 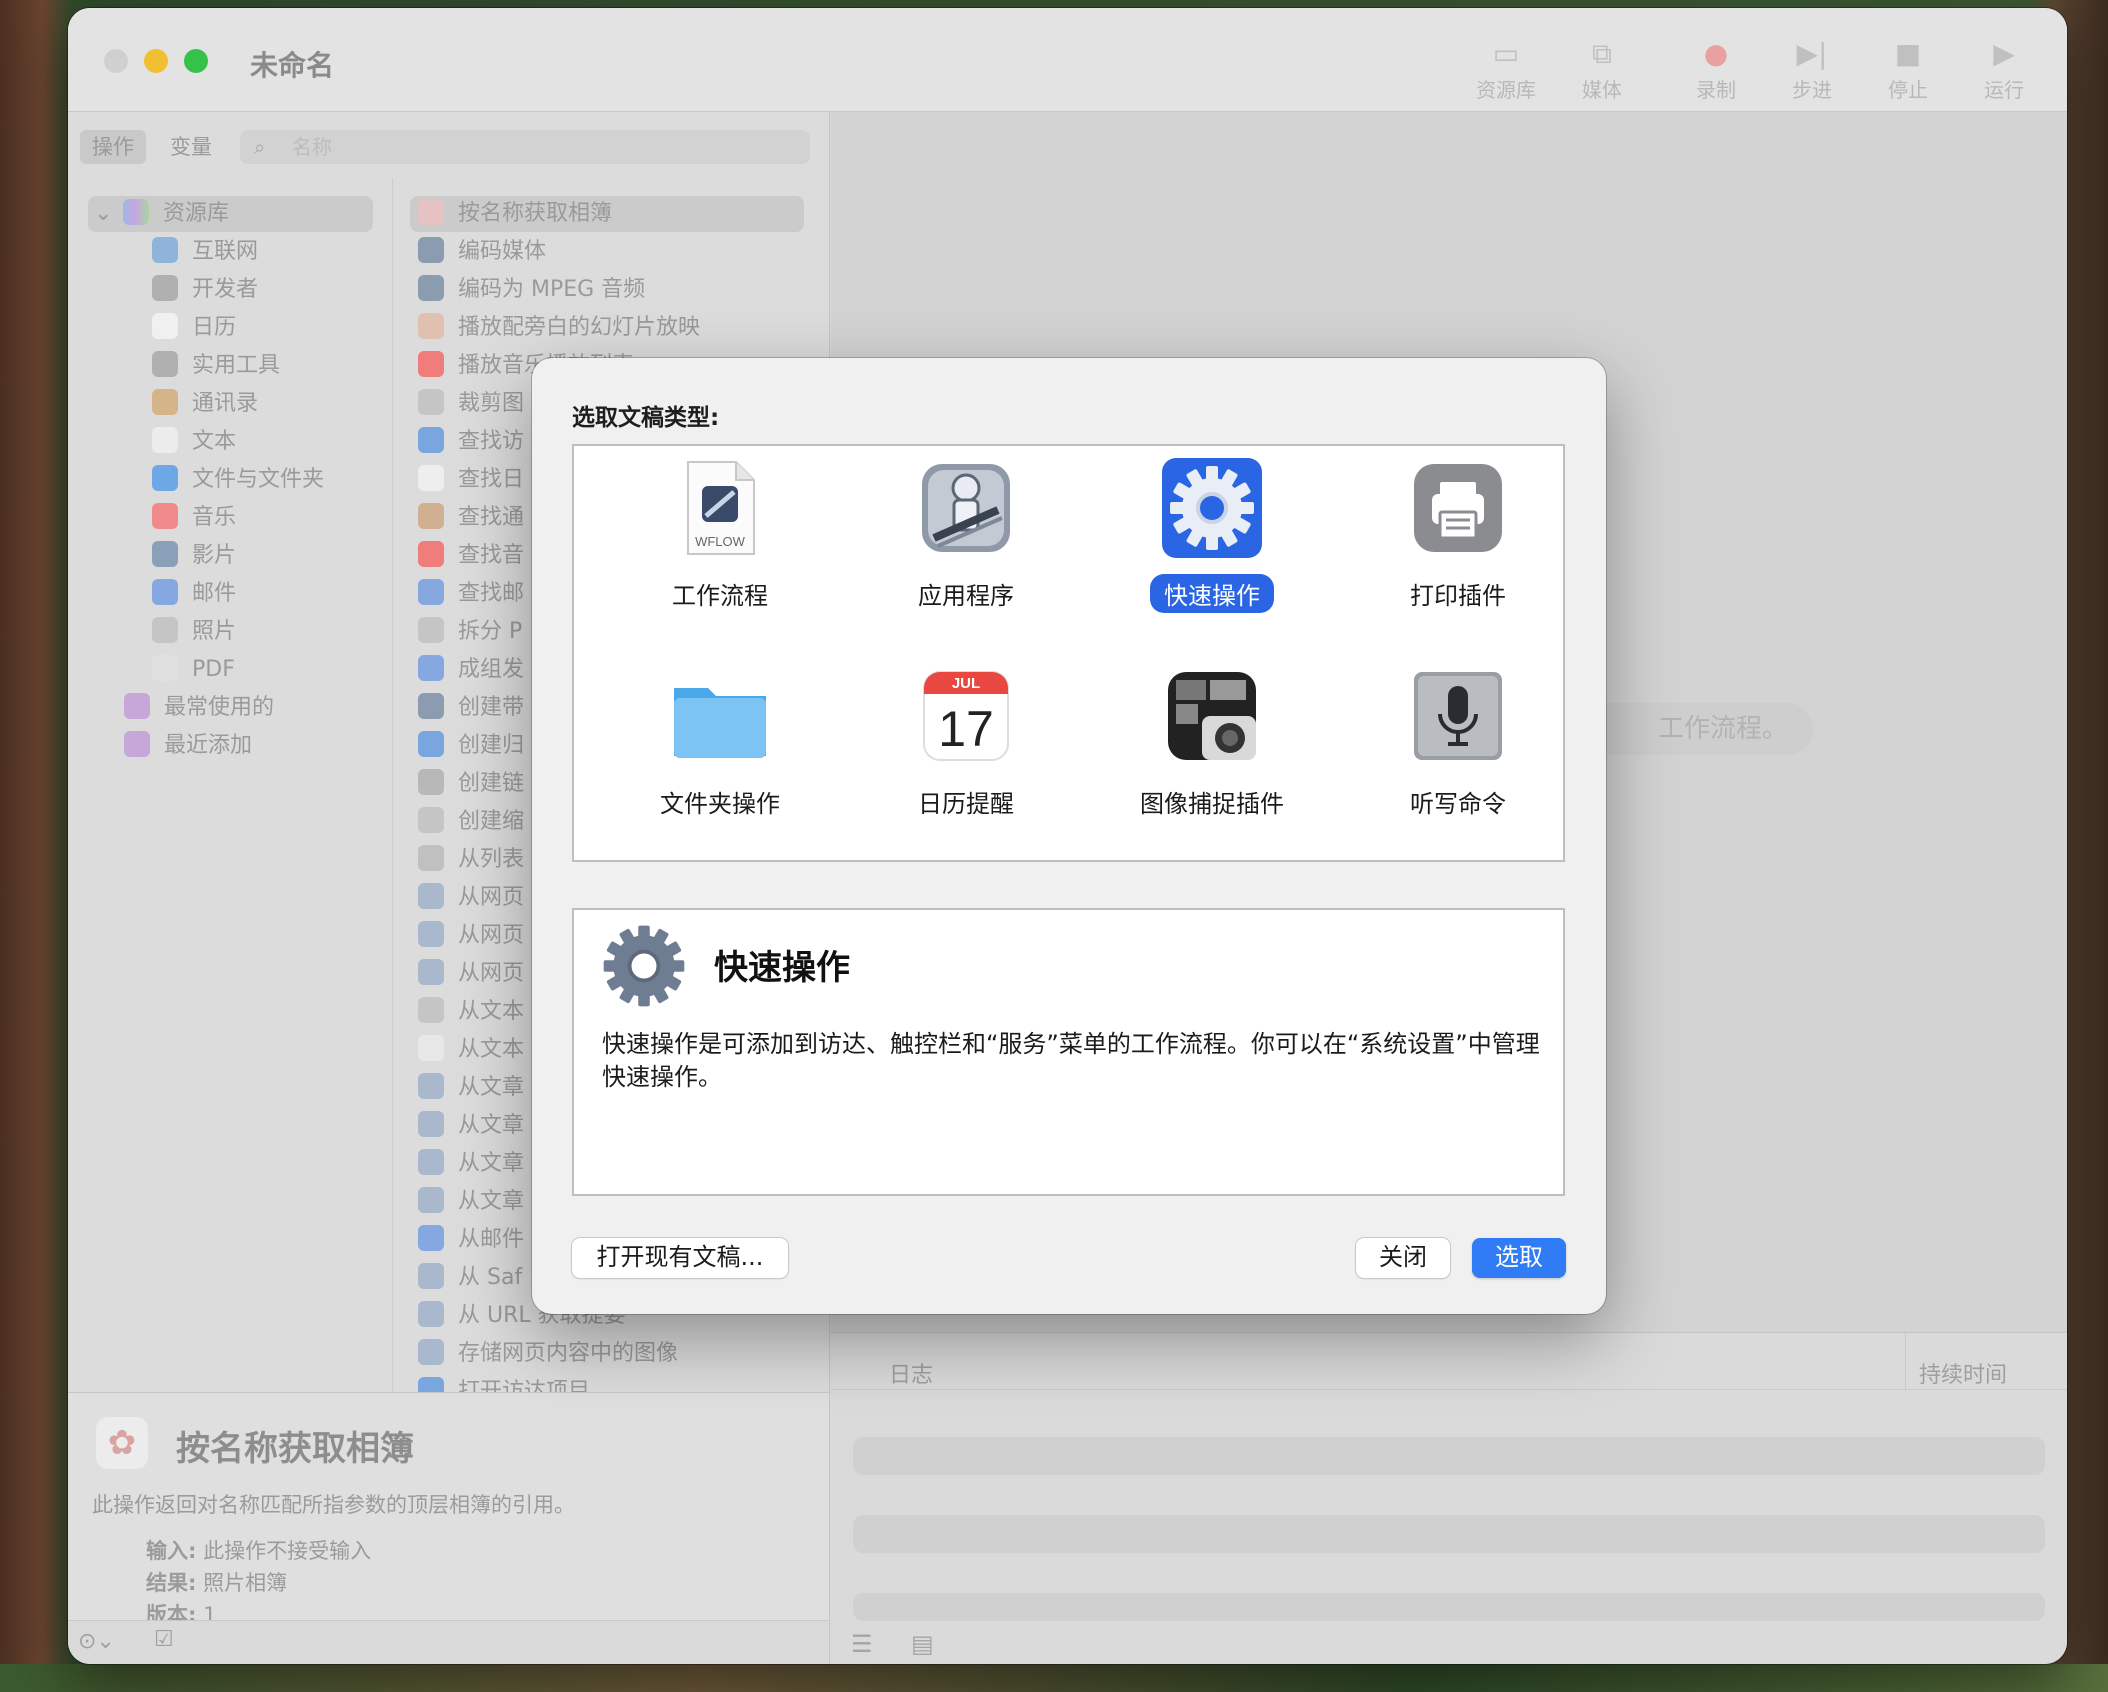 What do you see at coordinates (1458, 804) in the screenshot?
I see `doc-type-label: 听写命令` at bounding box center [1458, 804].